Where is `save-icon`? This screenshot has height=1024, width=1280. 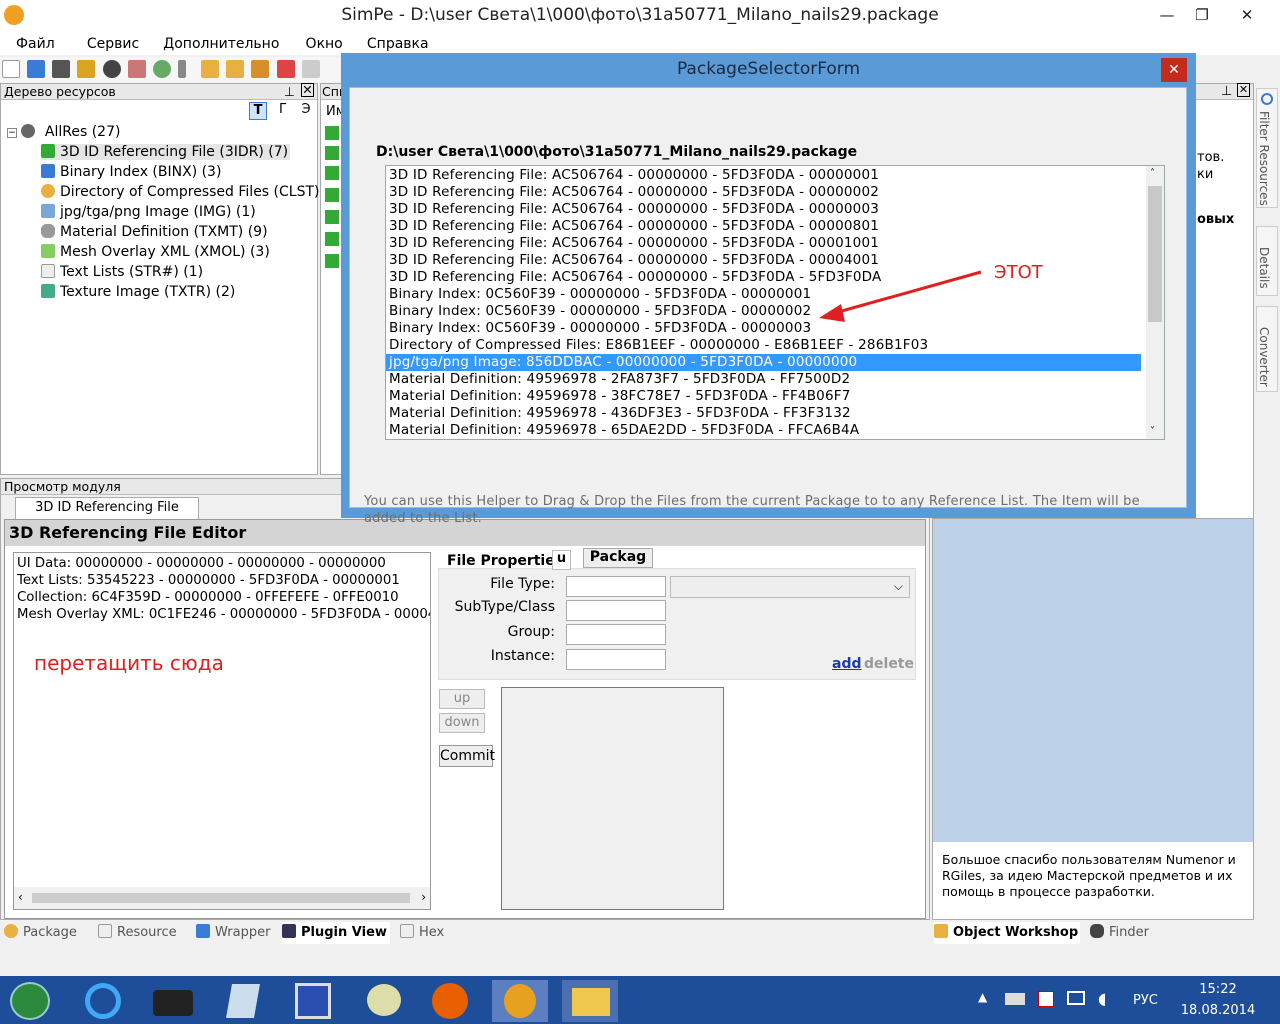 save-icon is located at coordinates (61, 69).